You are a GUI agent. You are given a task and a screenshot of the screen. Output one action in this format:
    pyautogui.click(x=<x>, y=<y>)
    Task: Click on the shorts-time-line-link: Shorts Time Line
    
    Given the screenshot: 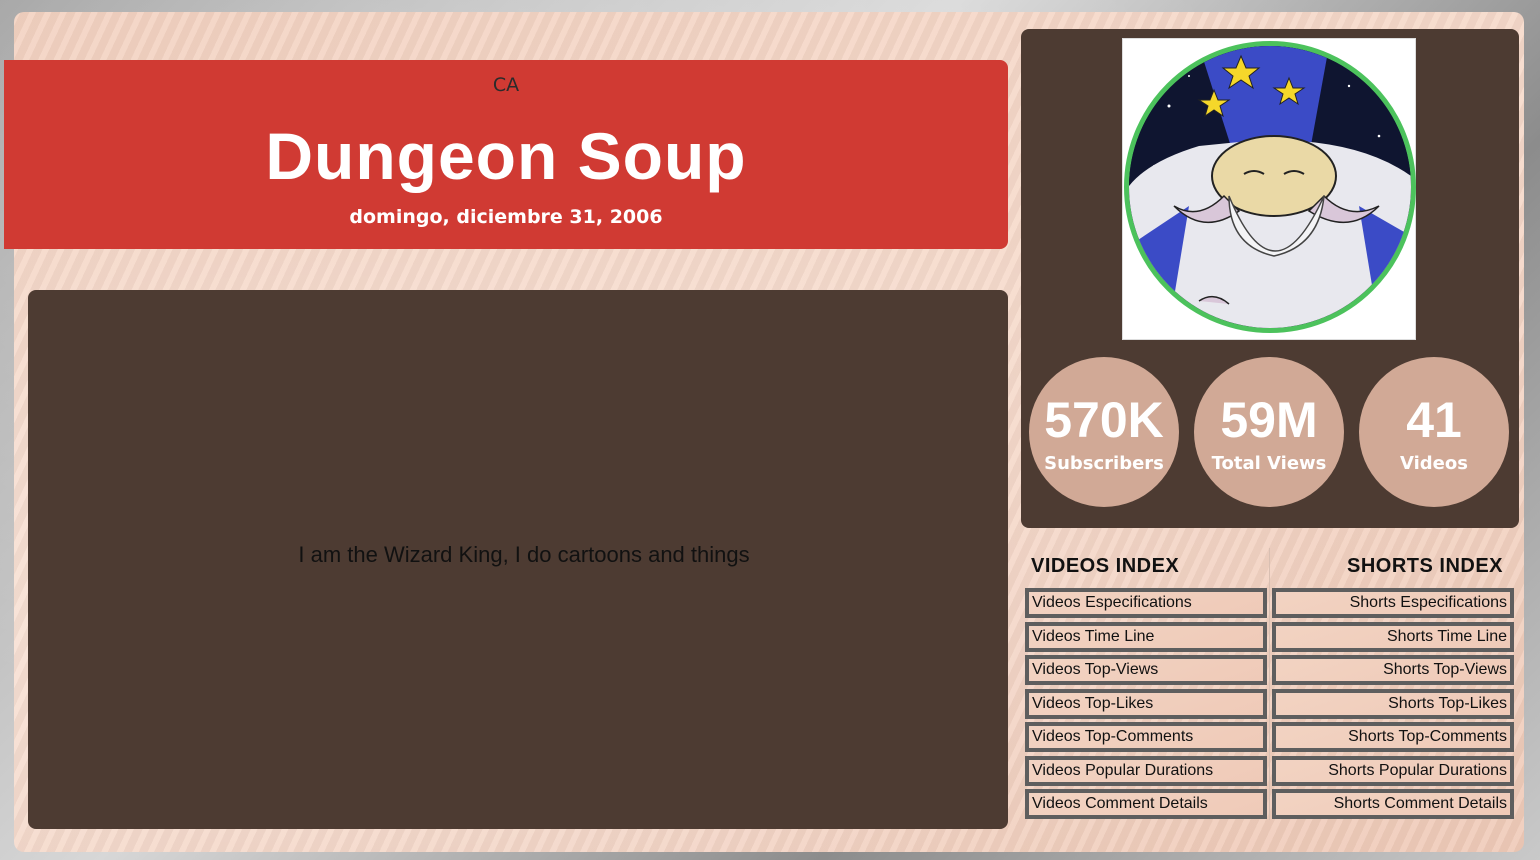 What is the action you would take?
    pyautogui.click(x=1393, y=636)
    